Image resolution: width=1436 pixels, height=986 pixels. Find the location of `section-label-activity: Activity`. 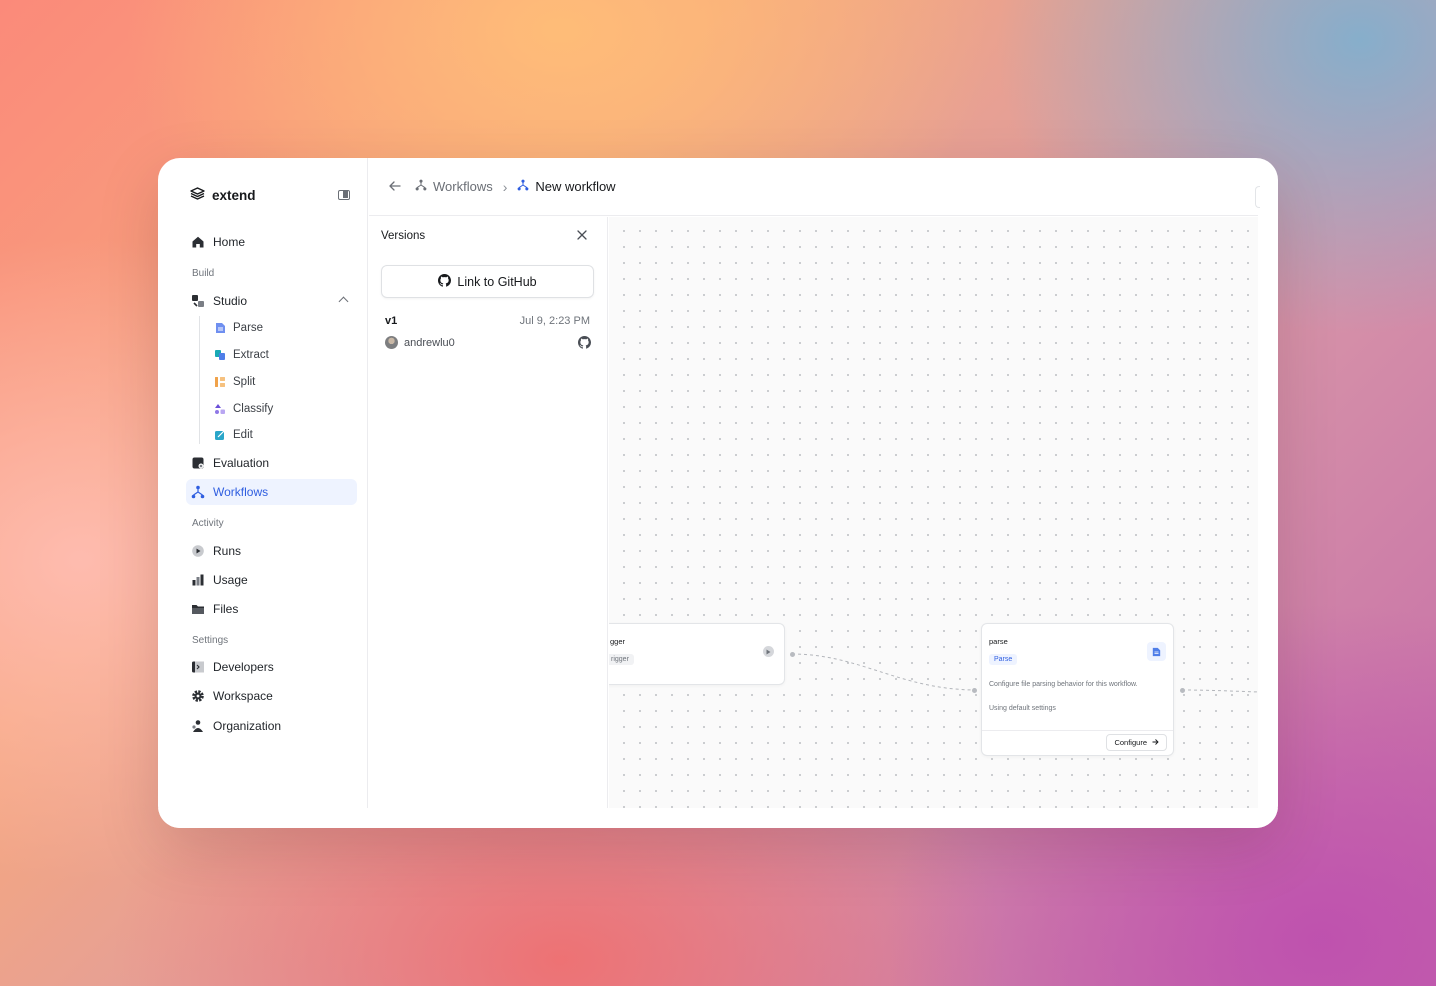

section-label-activity: Activity is located at coordinates (208, 523).